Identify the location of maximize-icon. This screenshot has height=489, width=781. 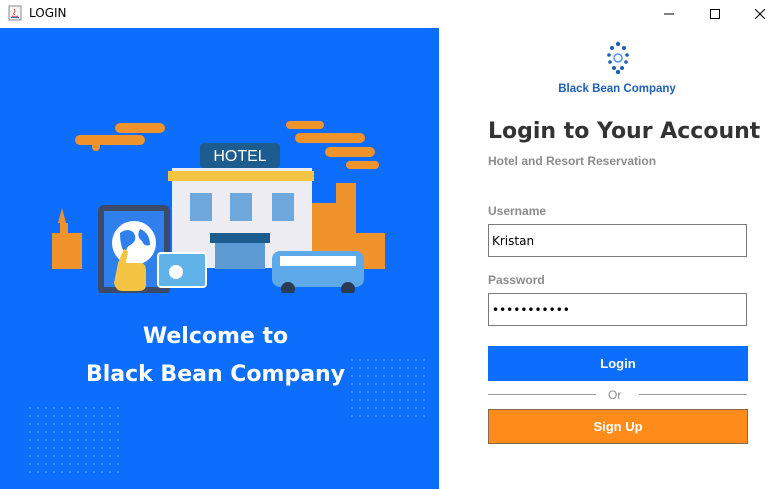
(715, 13).